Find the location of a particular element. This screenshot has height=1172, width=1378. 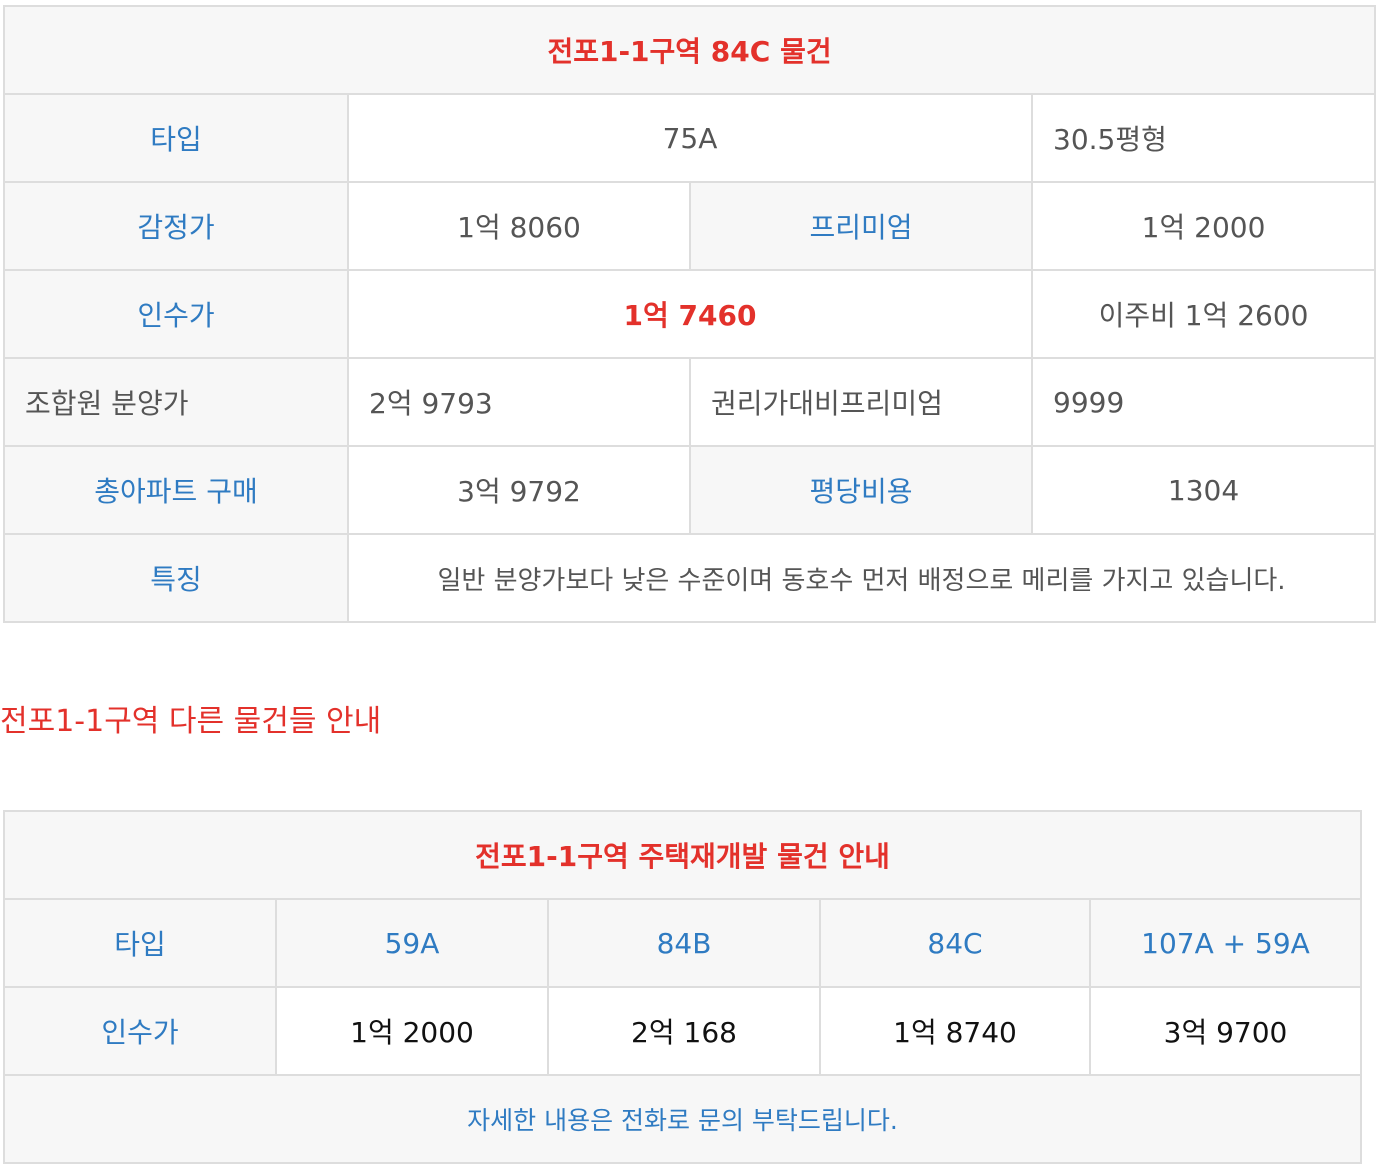

relocation-value: 이주비 1억 2600 is located at coordinates (1203, 314).